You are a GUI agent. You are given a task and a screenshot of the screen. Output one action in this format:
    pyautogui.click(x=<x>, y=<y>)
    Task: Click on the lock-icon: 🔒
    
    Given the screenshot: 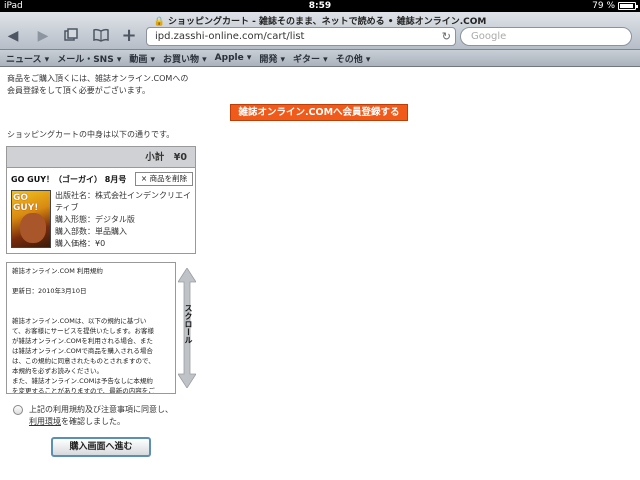 What is the action you would take?
    pyautogui.click(x=159, y=22)
    